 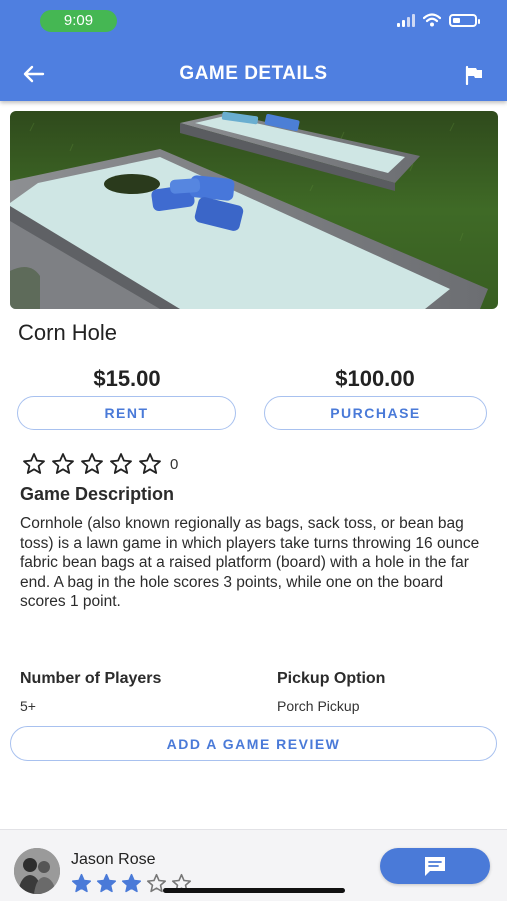 What do you see at coordinates (318, 706) in the screenshot?
I see `pickup-value: Porch Pickup` at bounding box center [318, 706].